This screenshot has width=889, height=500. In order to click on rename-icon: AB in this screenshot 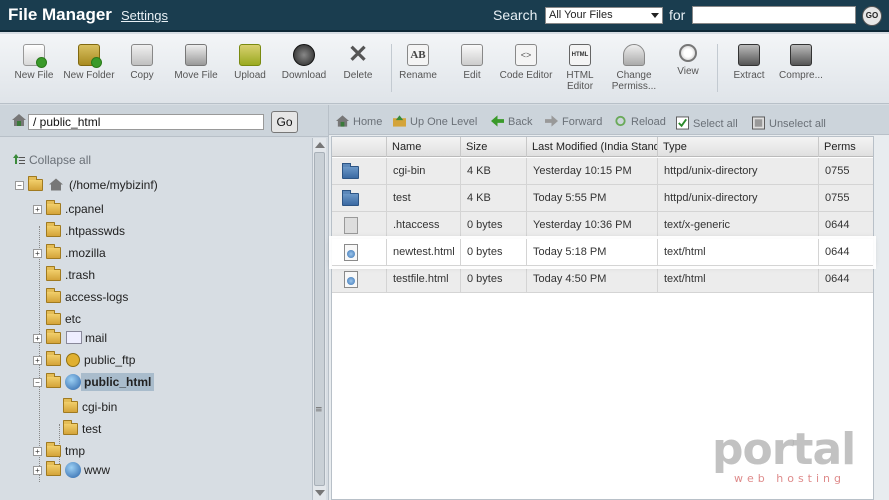, I will do `click(418, 55)`.